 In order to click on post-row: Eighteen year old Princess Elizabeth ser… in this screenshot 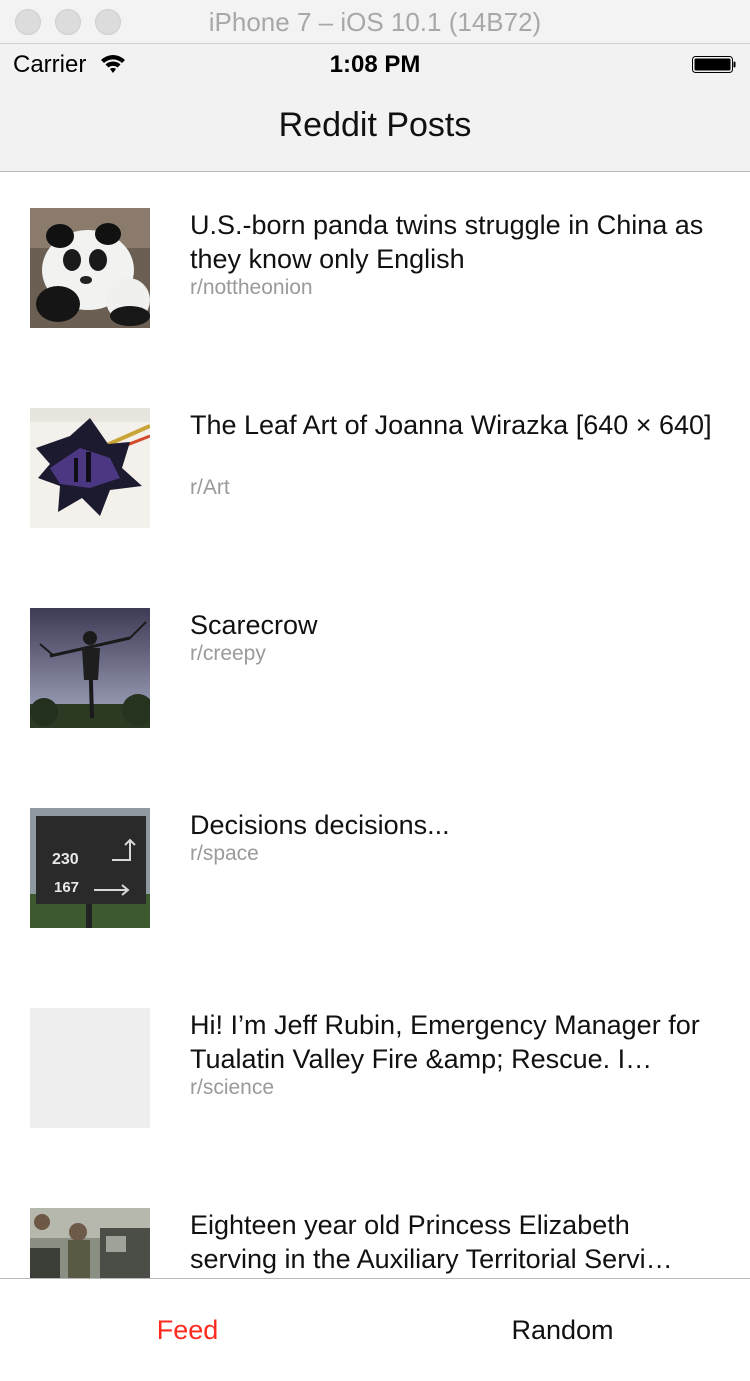, I will do `click(375, 1225)`.